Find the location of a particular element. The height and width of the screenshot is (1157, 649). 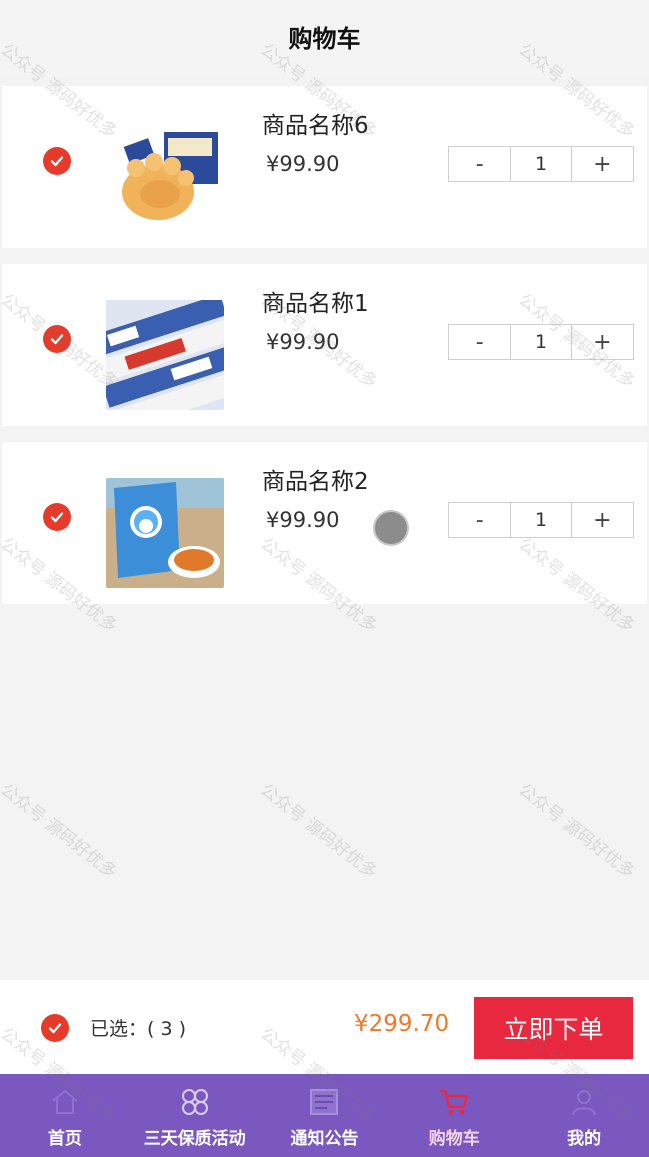

snack-box-image is located at coordinates (165, 177).